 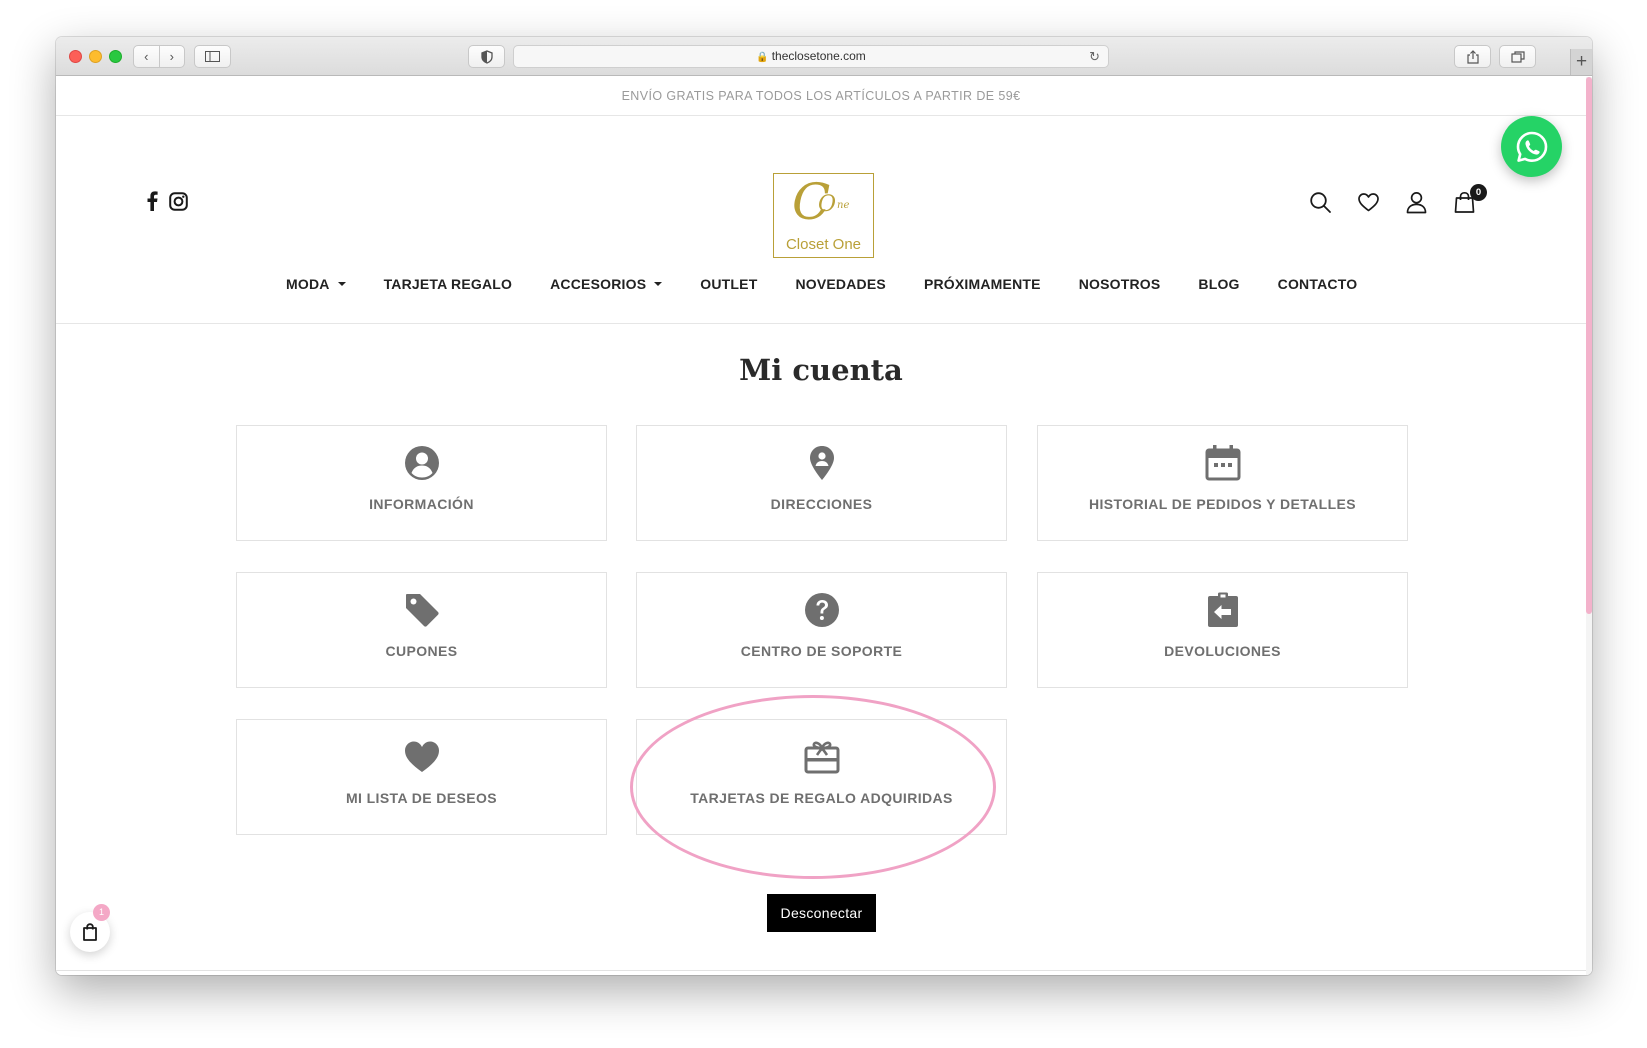 What do you see at coordinates (172, 56) in the screenshot?
I see `chevron-right-icon: ›` at bounding box center [172, 56].